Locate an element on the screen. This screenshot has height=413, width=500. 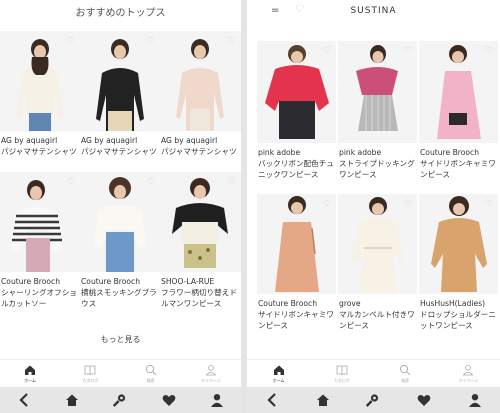
product-name: バックリボン配色チュニックワンピース is located at coordinates (296, 169).